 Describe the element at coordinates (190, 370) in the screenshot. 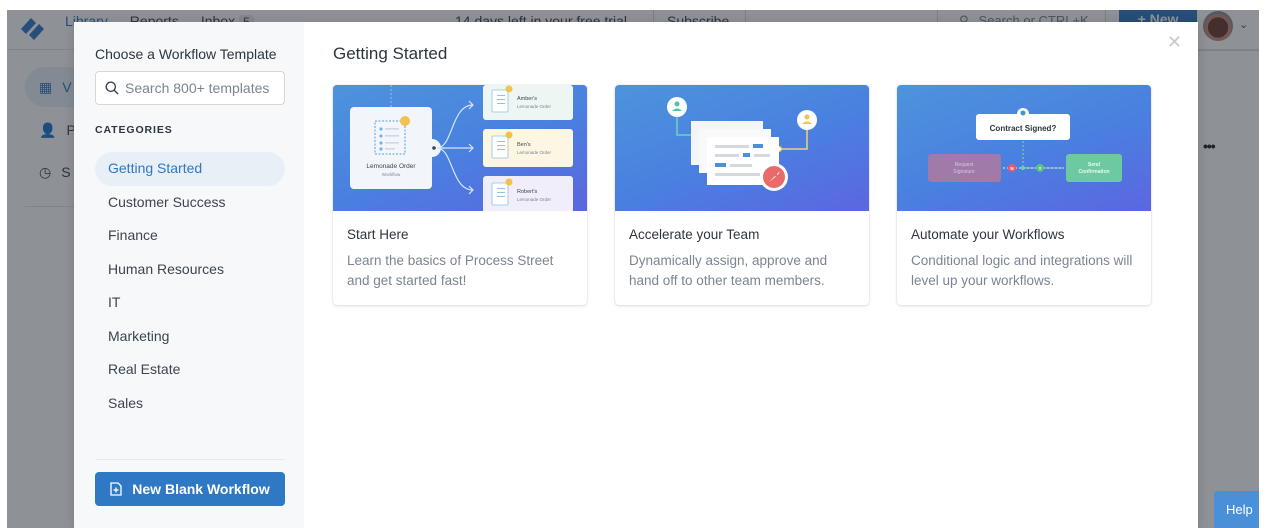

I see `category-real-estate: Real Estate` at that location.